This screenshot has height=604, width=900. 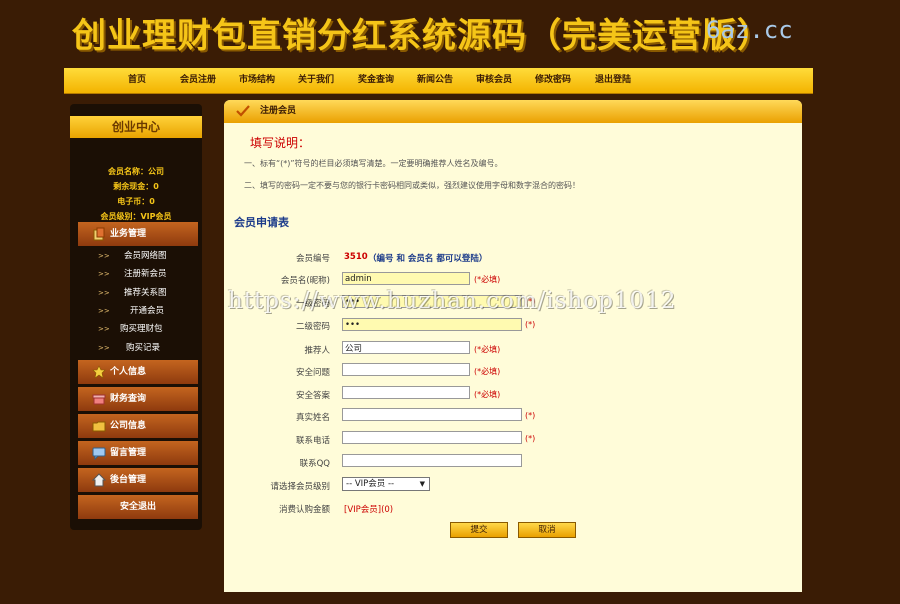 I want to click on site-domain: 6az.cc, so click(x=749, y=30).